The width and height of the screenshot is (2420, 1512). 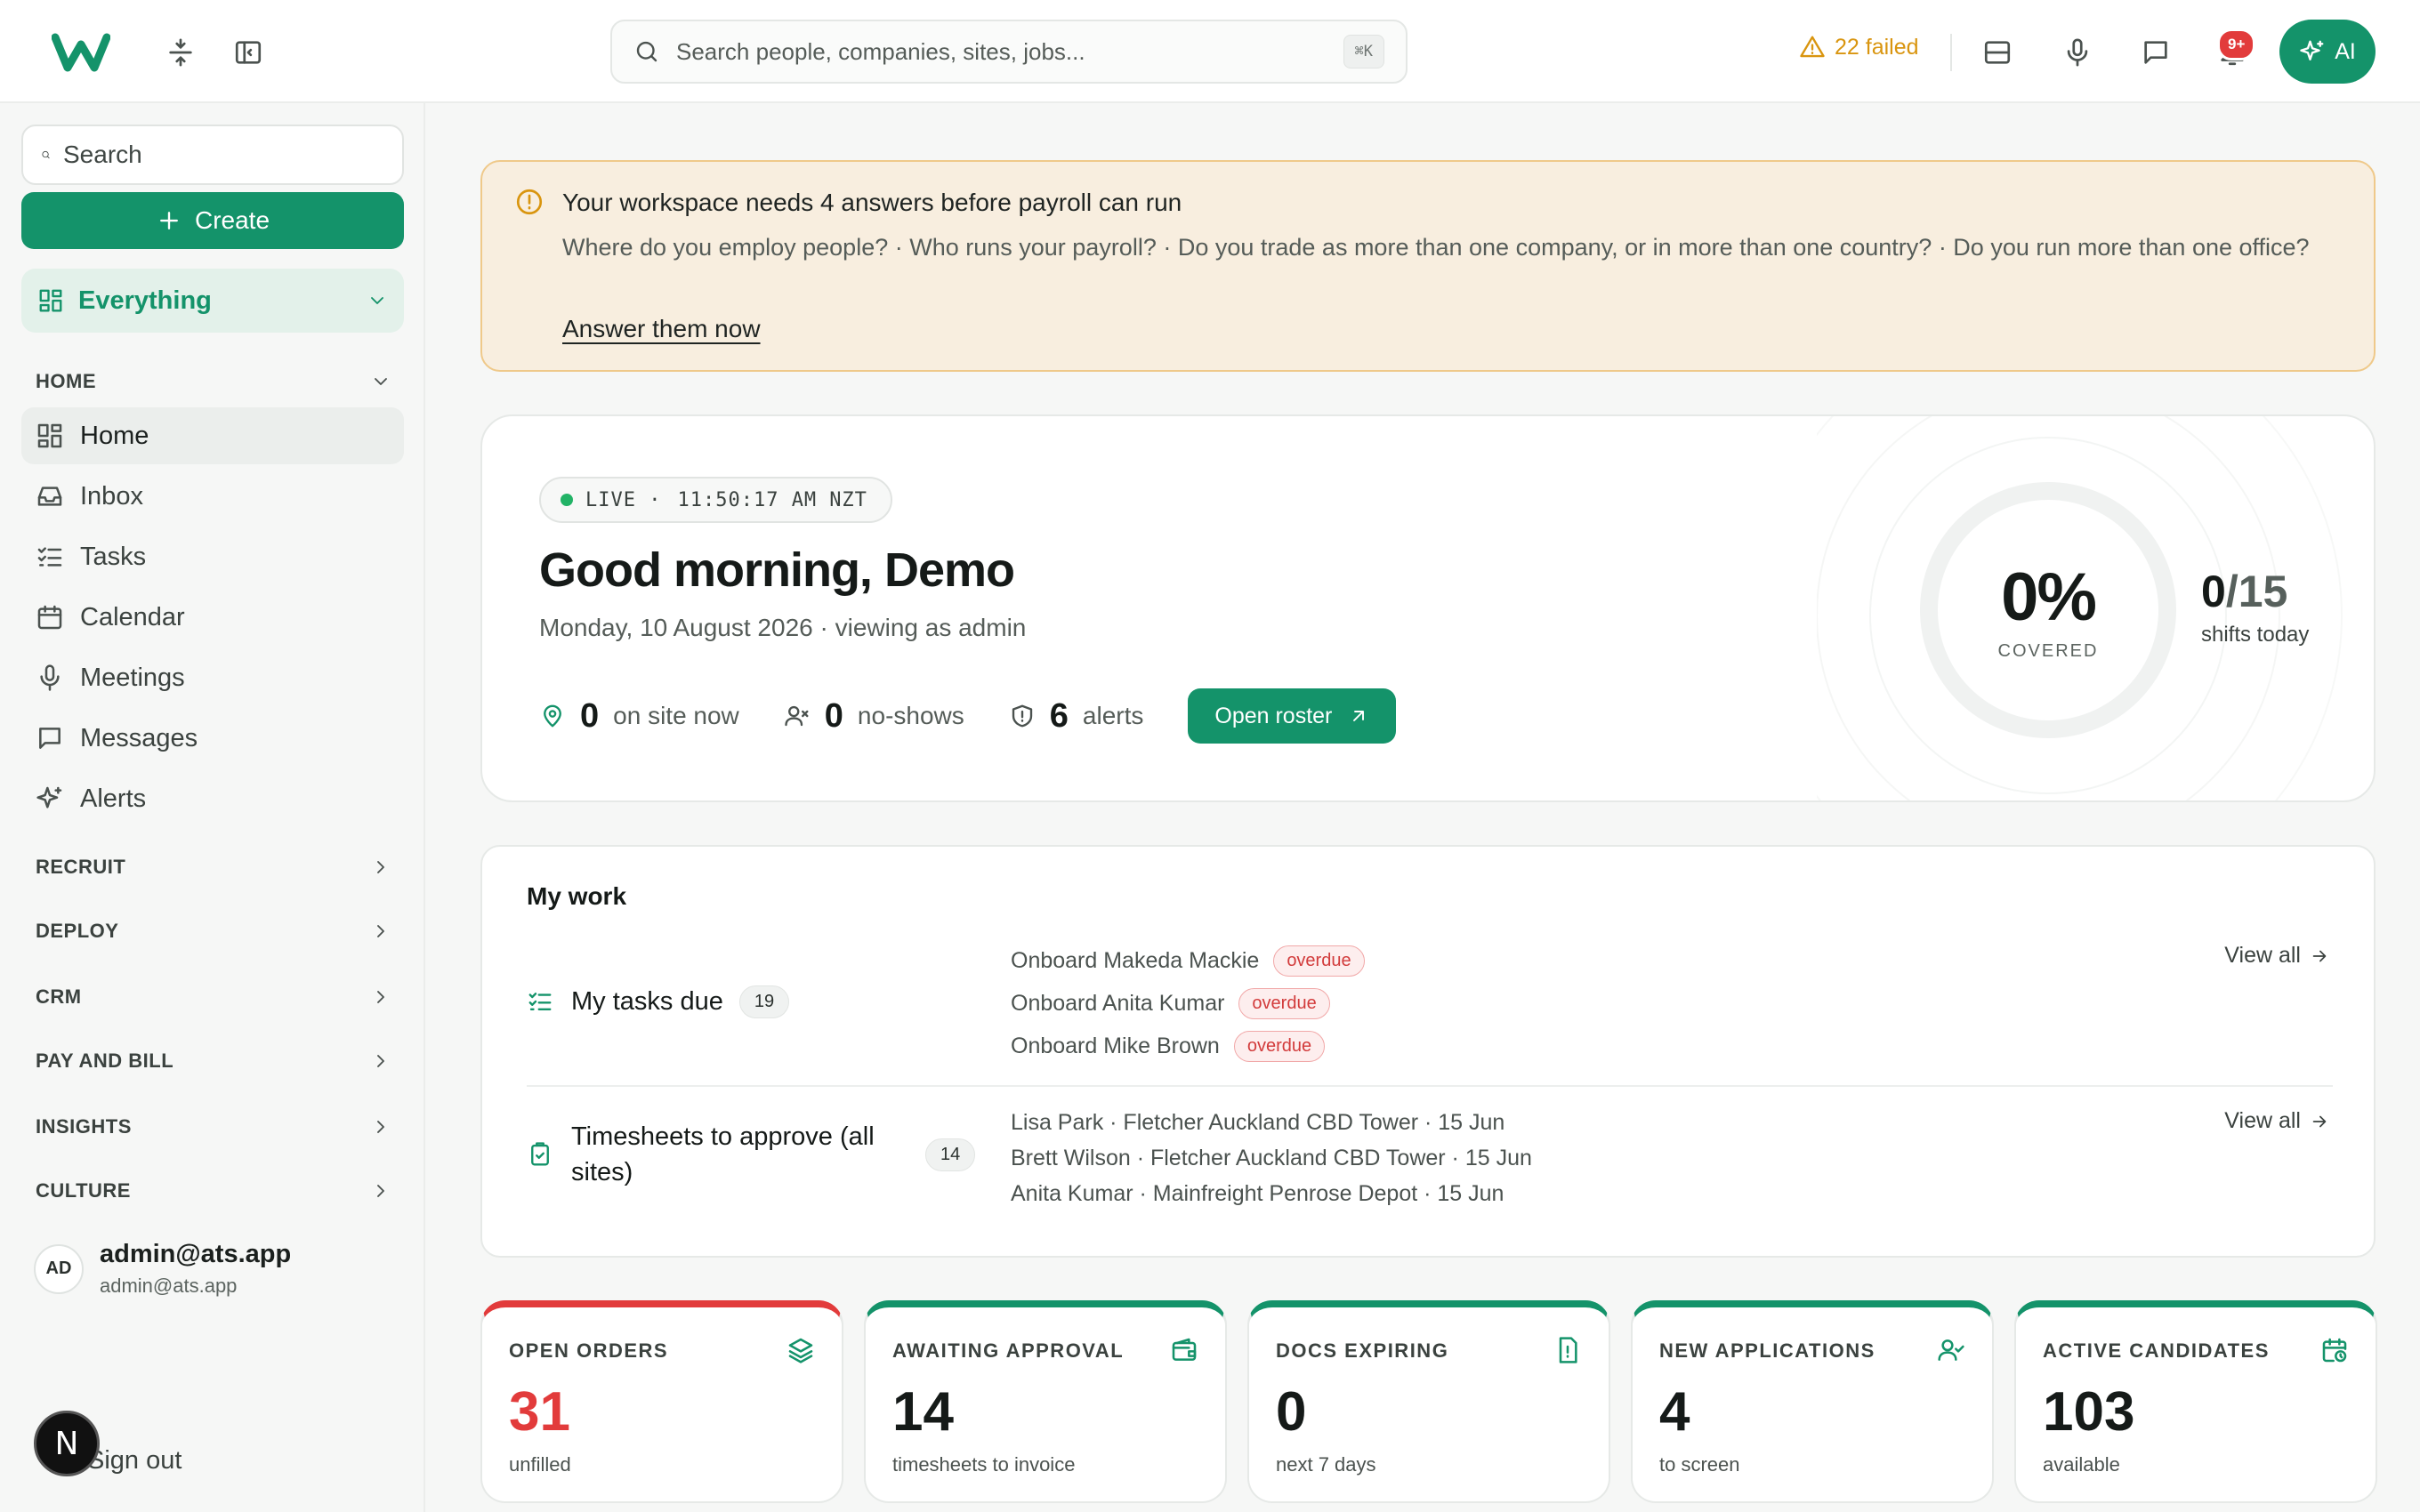 I want to click on section-pay-and-bill: PAY AND BILL, so click(x=213, y=1061).